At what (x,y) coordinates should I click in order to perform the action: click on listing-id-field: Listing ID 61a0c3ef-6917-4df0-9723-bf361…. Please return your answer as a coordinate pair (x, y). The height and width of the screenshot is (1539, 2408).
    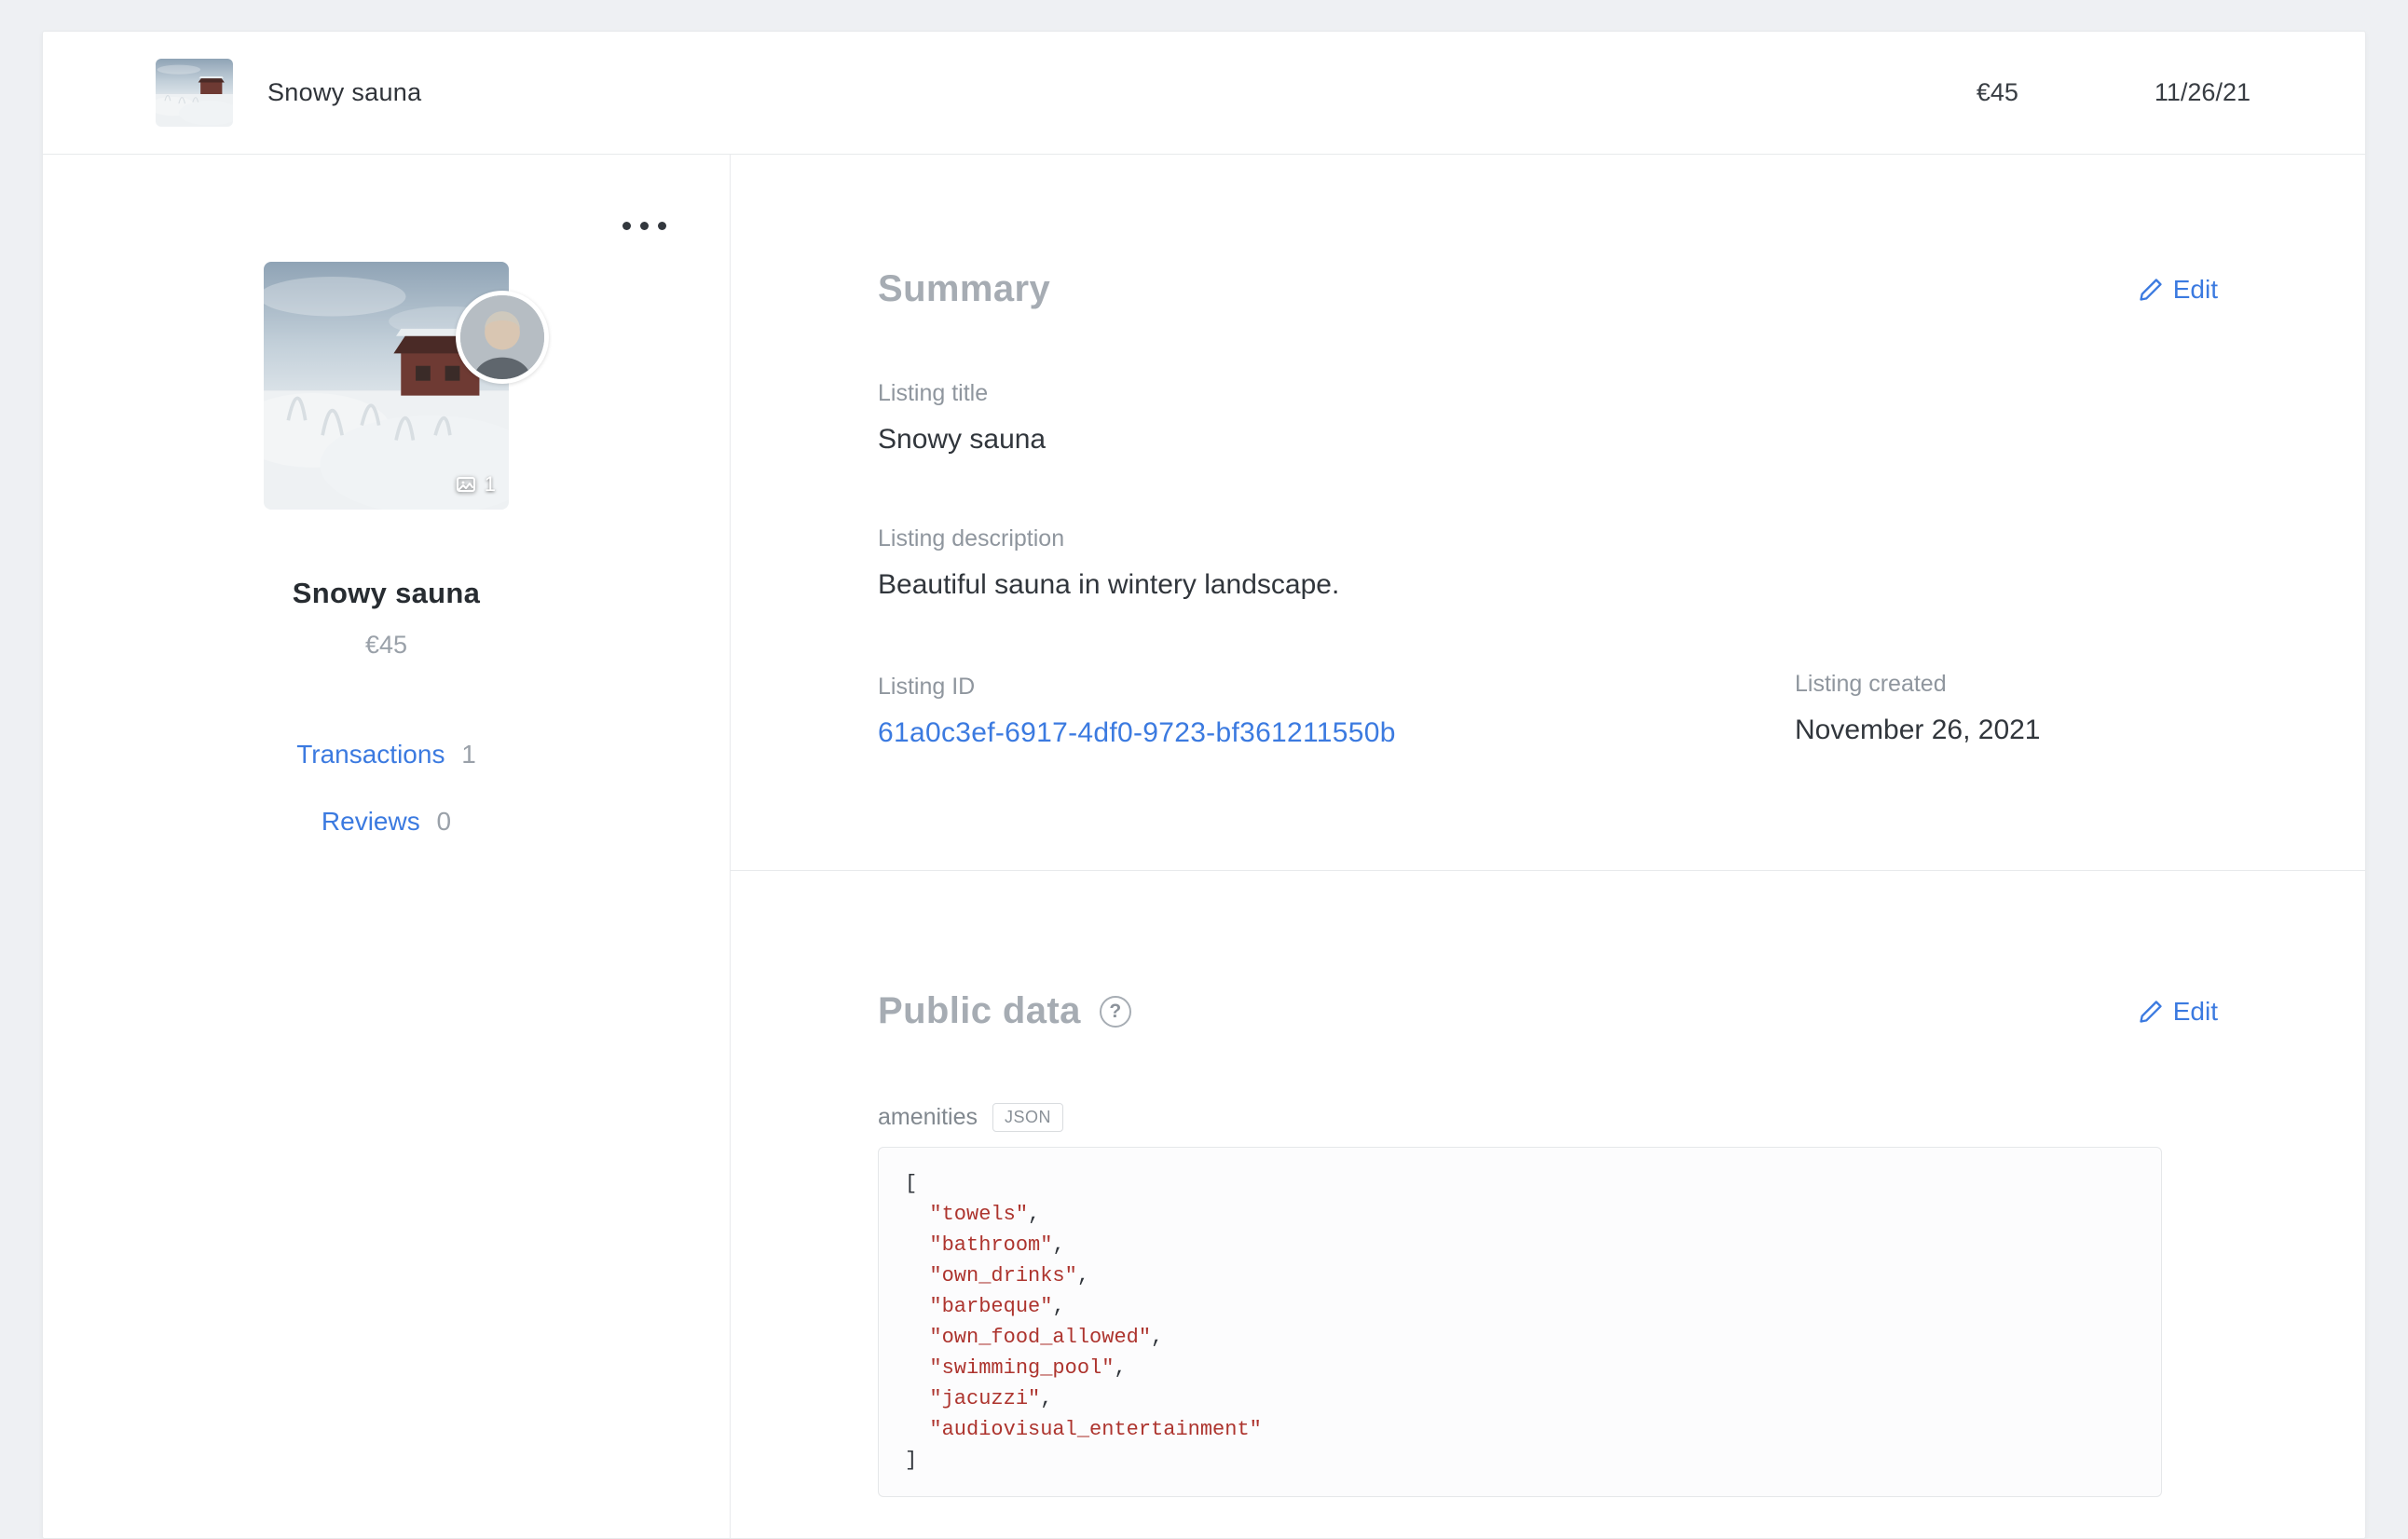
    Looking at the image, I should click on (1336, 711).